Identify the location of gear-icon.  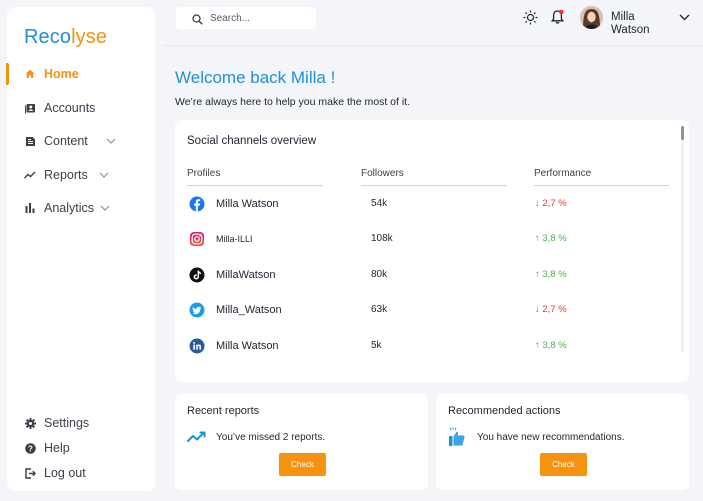
(30, 423).